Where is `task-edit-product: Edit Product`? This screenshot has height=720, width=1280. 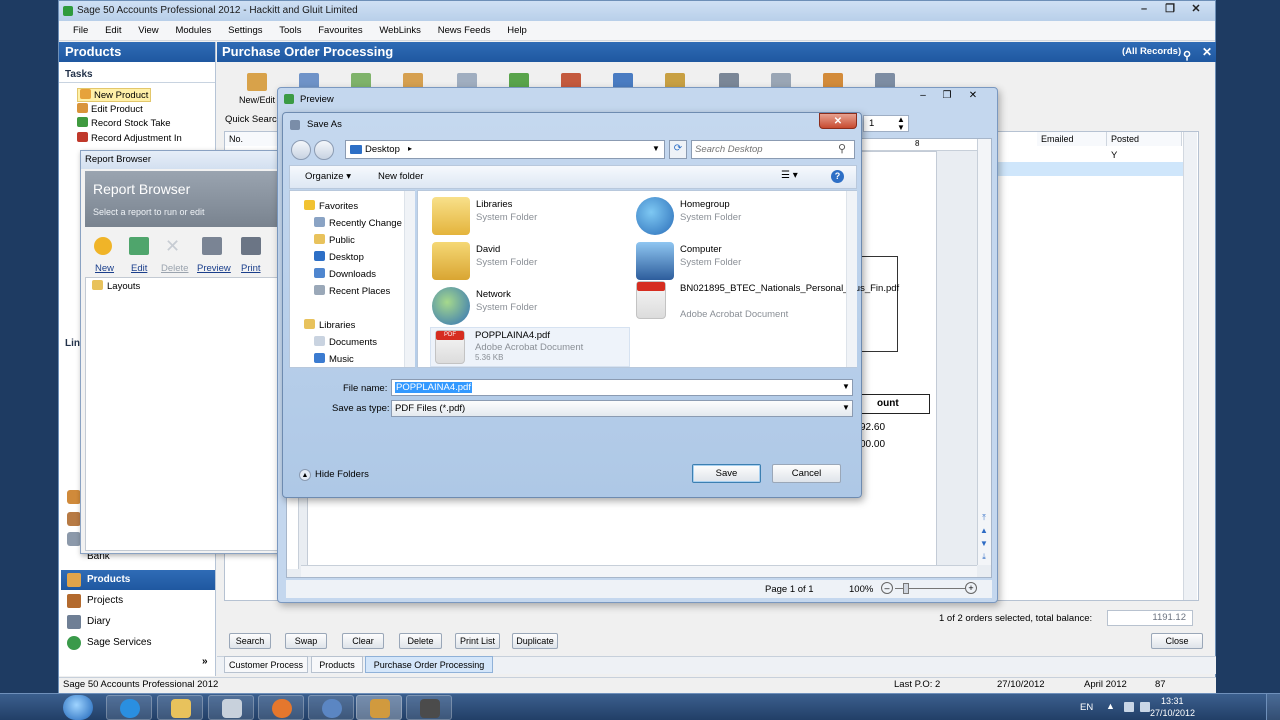
task-edit-product: Edit Product is located at coordinates (110, 109).